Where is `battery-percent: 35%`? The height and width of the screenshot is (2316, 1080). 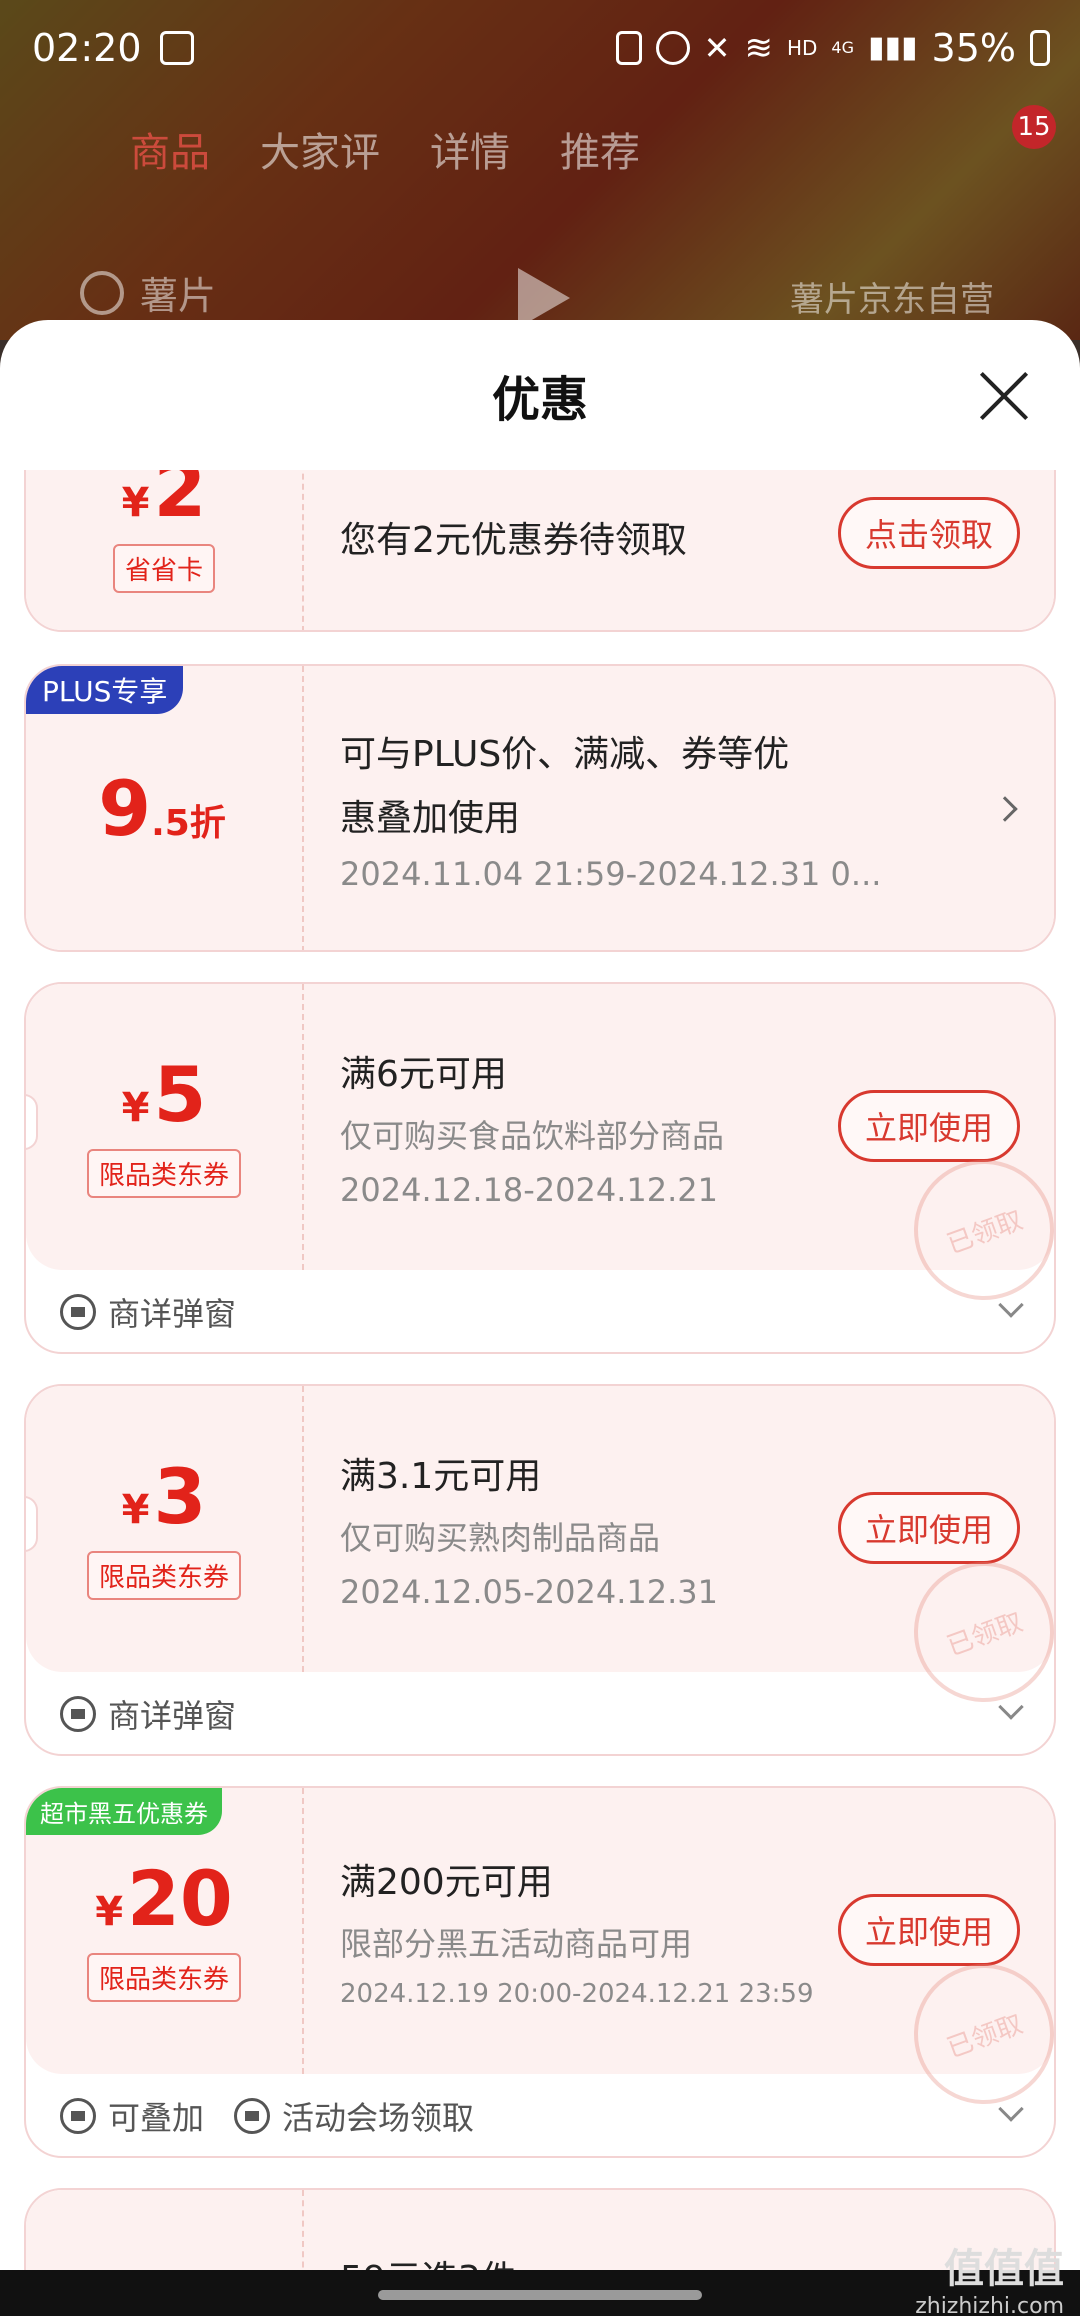 battery-percent: 35% is located at coordinates (973, 47).